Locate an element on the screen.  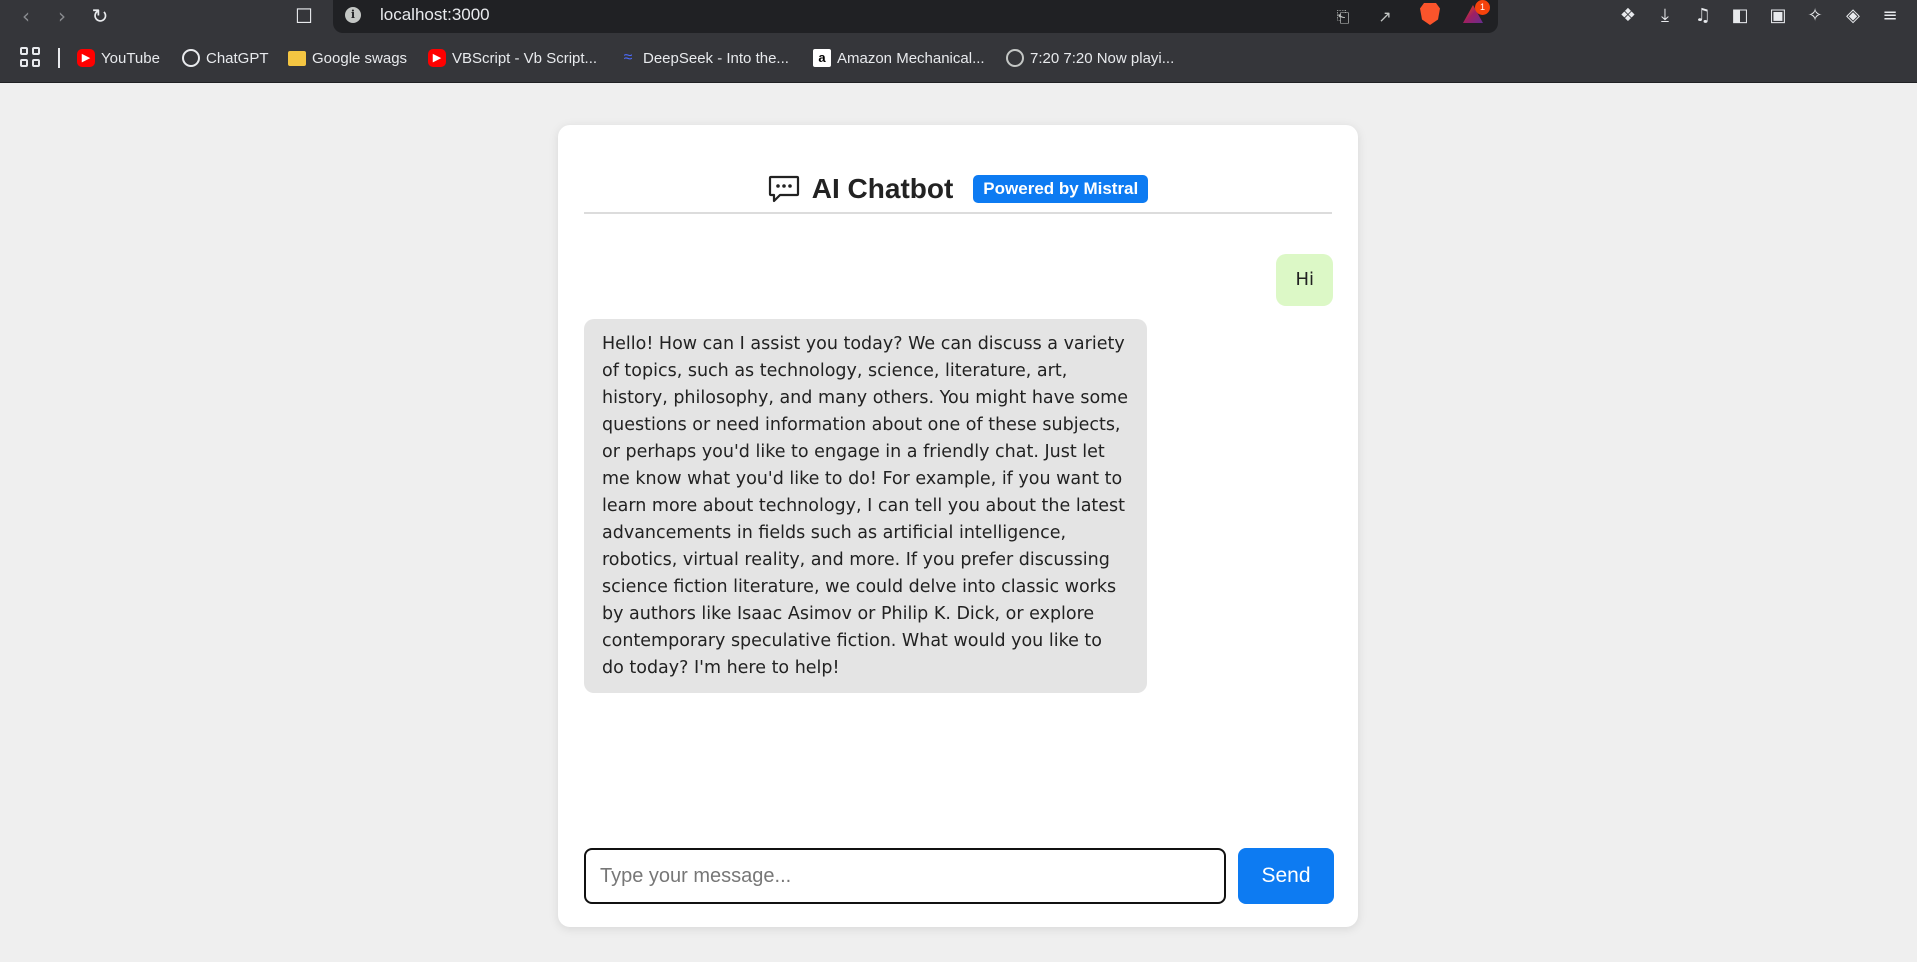
back-icon: ‹ is located at coordinates (26, 16).